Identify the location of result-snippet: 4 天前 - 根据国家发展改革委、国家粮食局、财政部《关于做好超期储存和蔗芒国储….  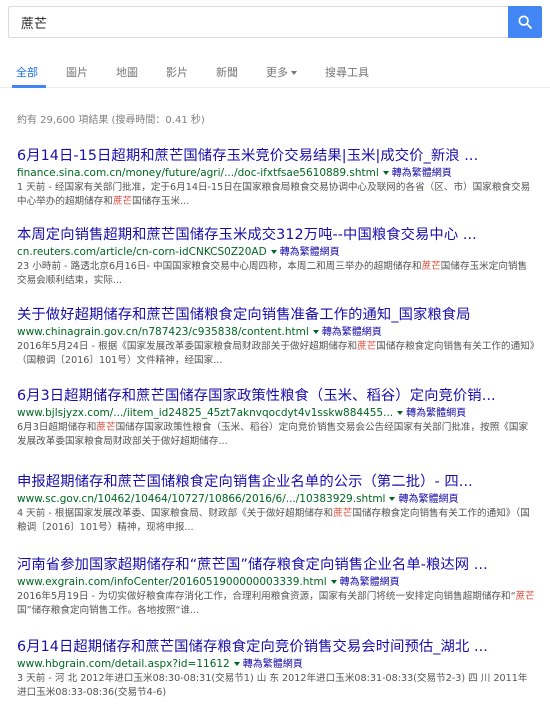
(276, 521).